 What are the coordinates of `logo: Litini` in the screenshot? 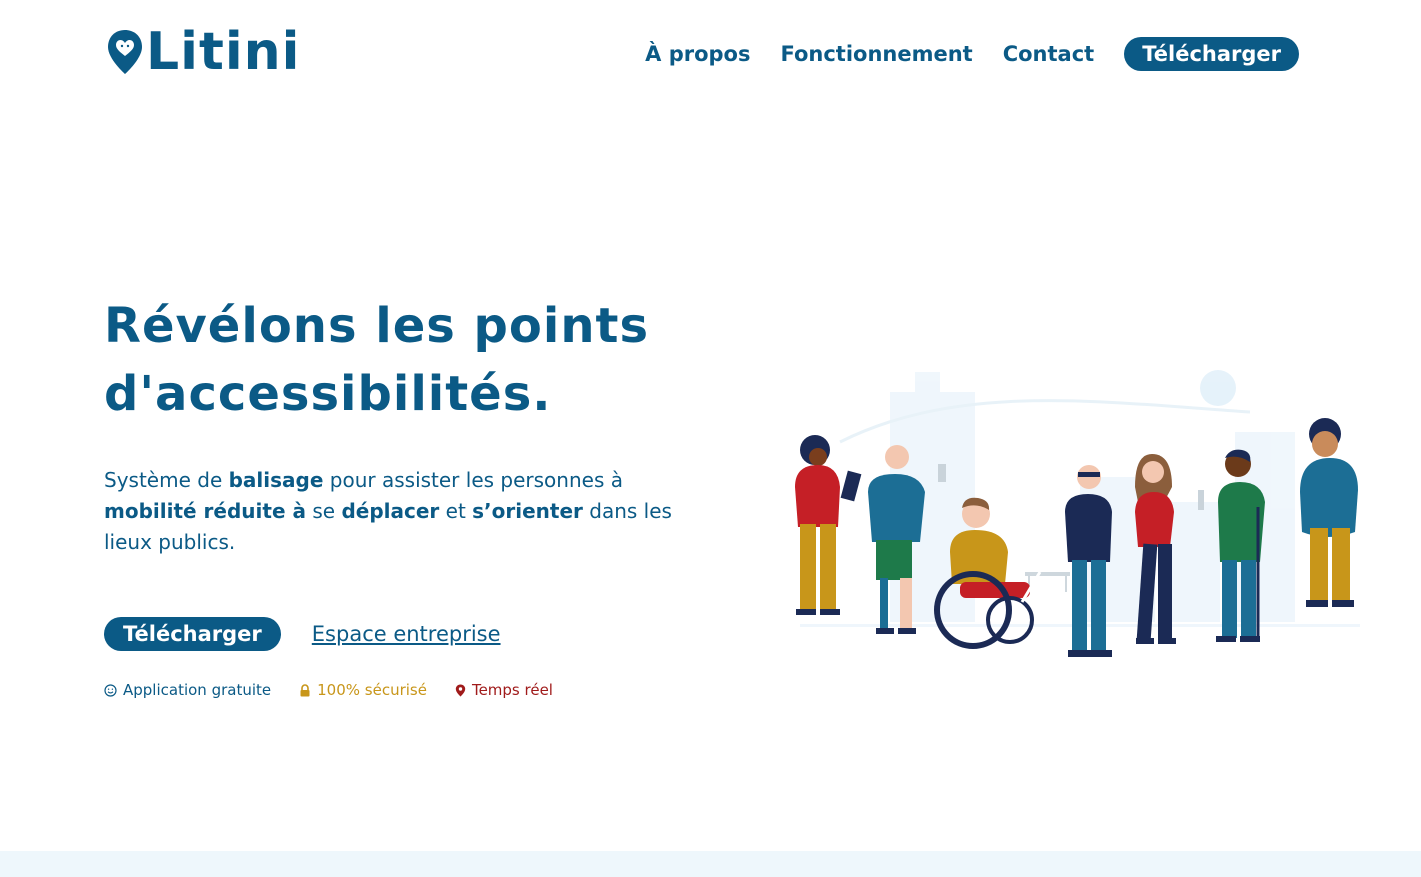 It's located at (203, 52).